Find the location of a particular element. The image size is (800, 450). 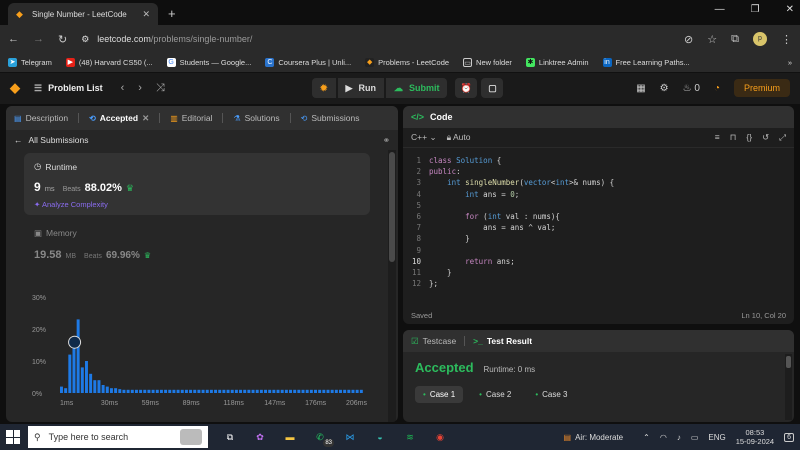

problem-list-button: ☰ Problem List is located at coordinates (68, 88).